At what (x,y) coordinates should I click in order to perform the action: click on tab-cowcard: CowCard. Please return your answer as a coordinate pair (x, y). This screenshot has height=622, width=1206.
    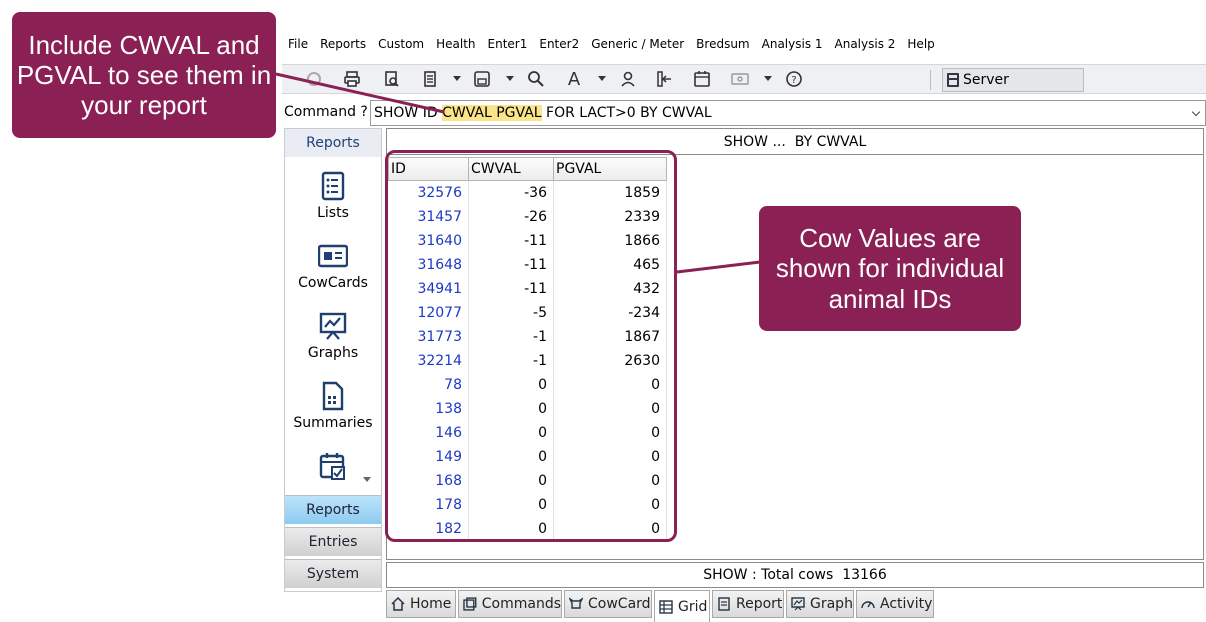
    Looking at the image, I should click on (608, 604).